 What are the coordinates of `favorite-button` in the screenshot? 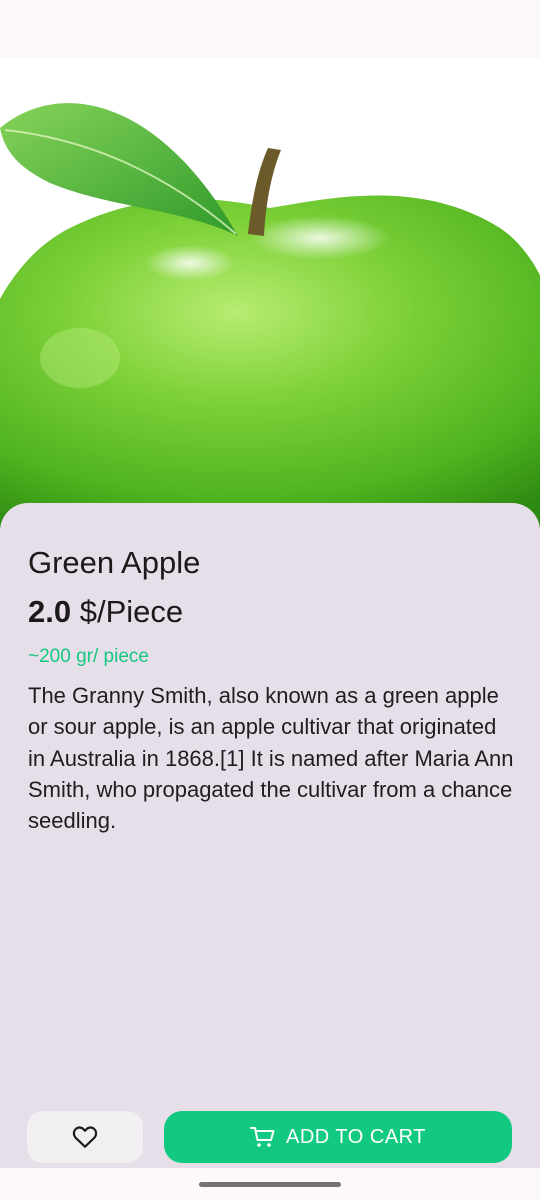 It's located at (85, 1137).